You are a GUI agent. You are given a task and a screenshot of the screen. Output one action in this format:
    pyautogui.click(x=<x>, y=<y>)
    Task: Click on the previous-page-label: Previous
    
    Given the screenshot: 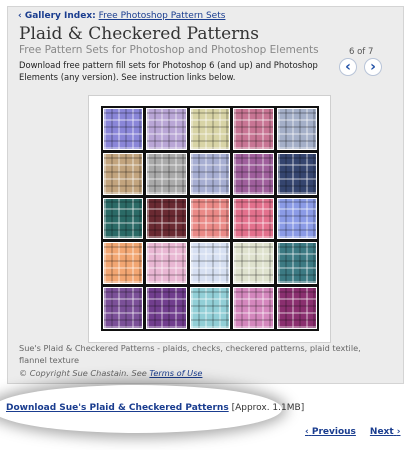 What is the action you would take?
    pyautogui.click(x=333, y=432)
    